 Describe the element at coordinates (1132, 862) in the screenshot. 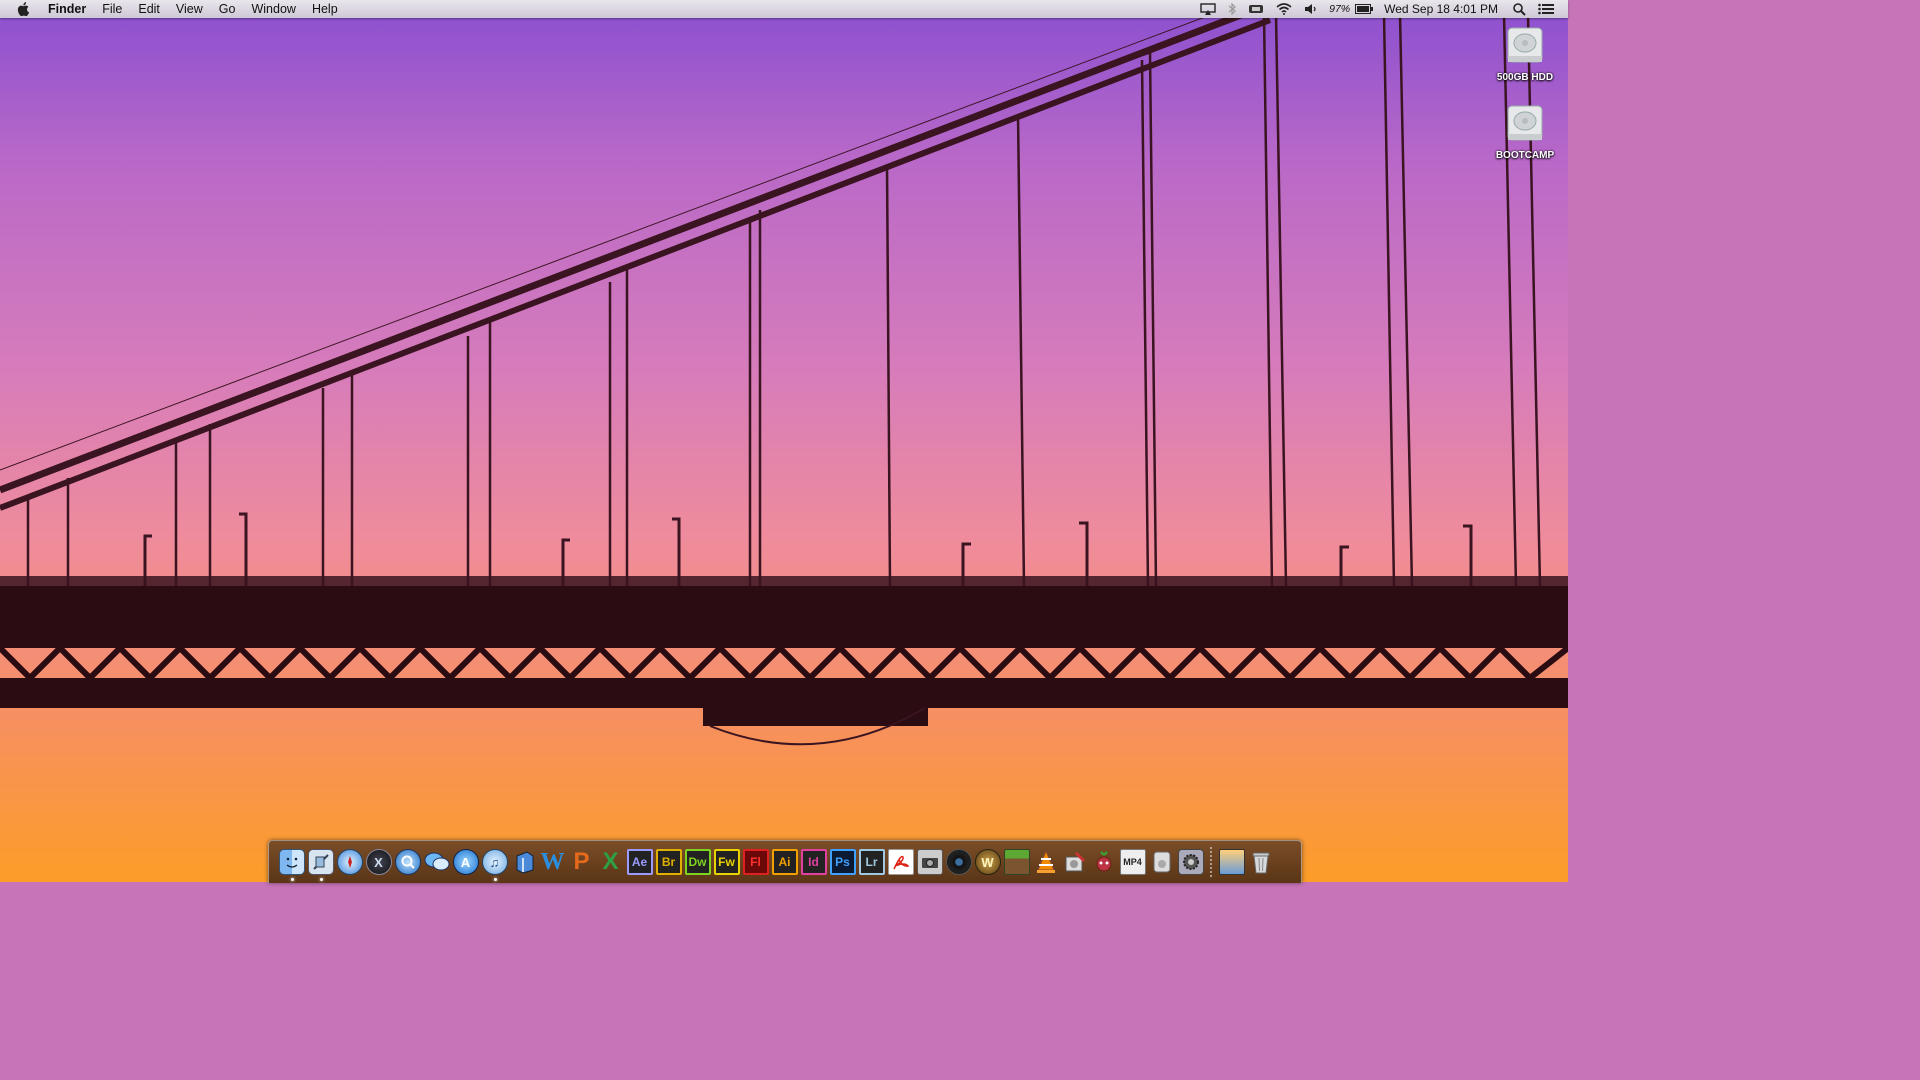

I see `mp4-icon: MP4` at that location.